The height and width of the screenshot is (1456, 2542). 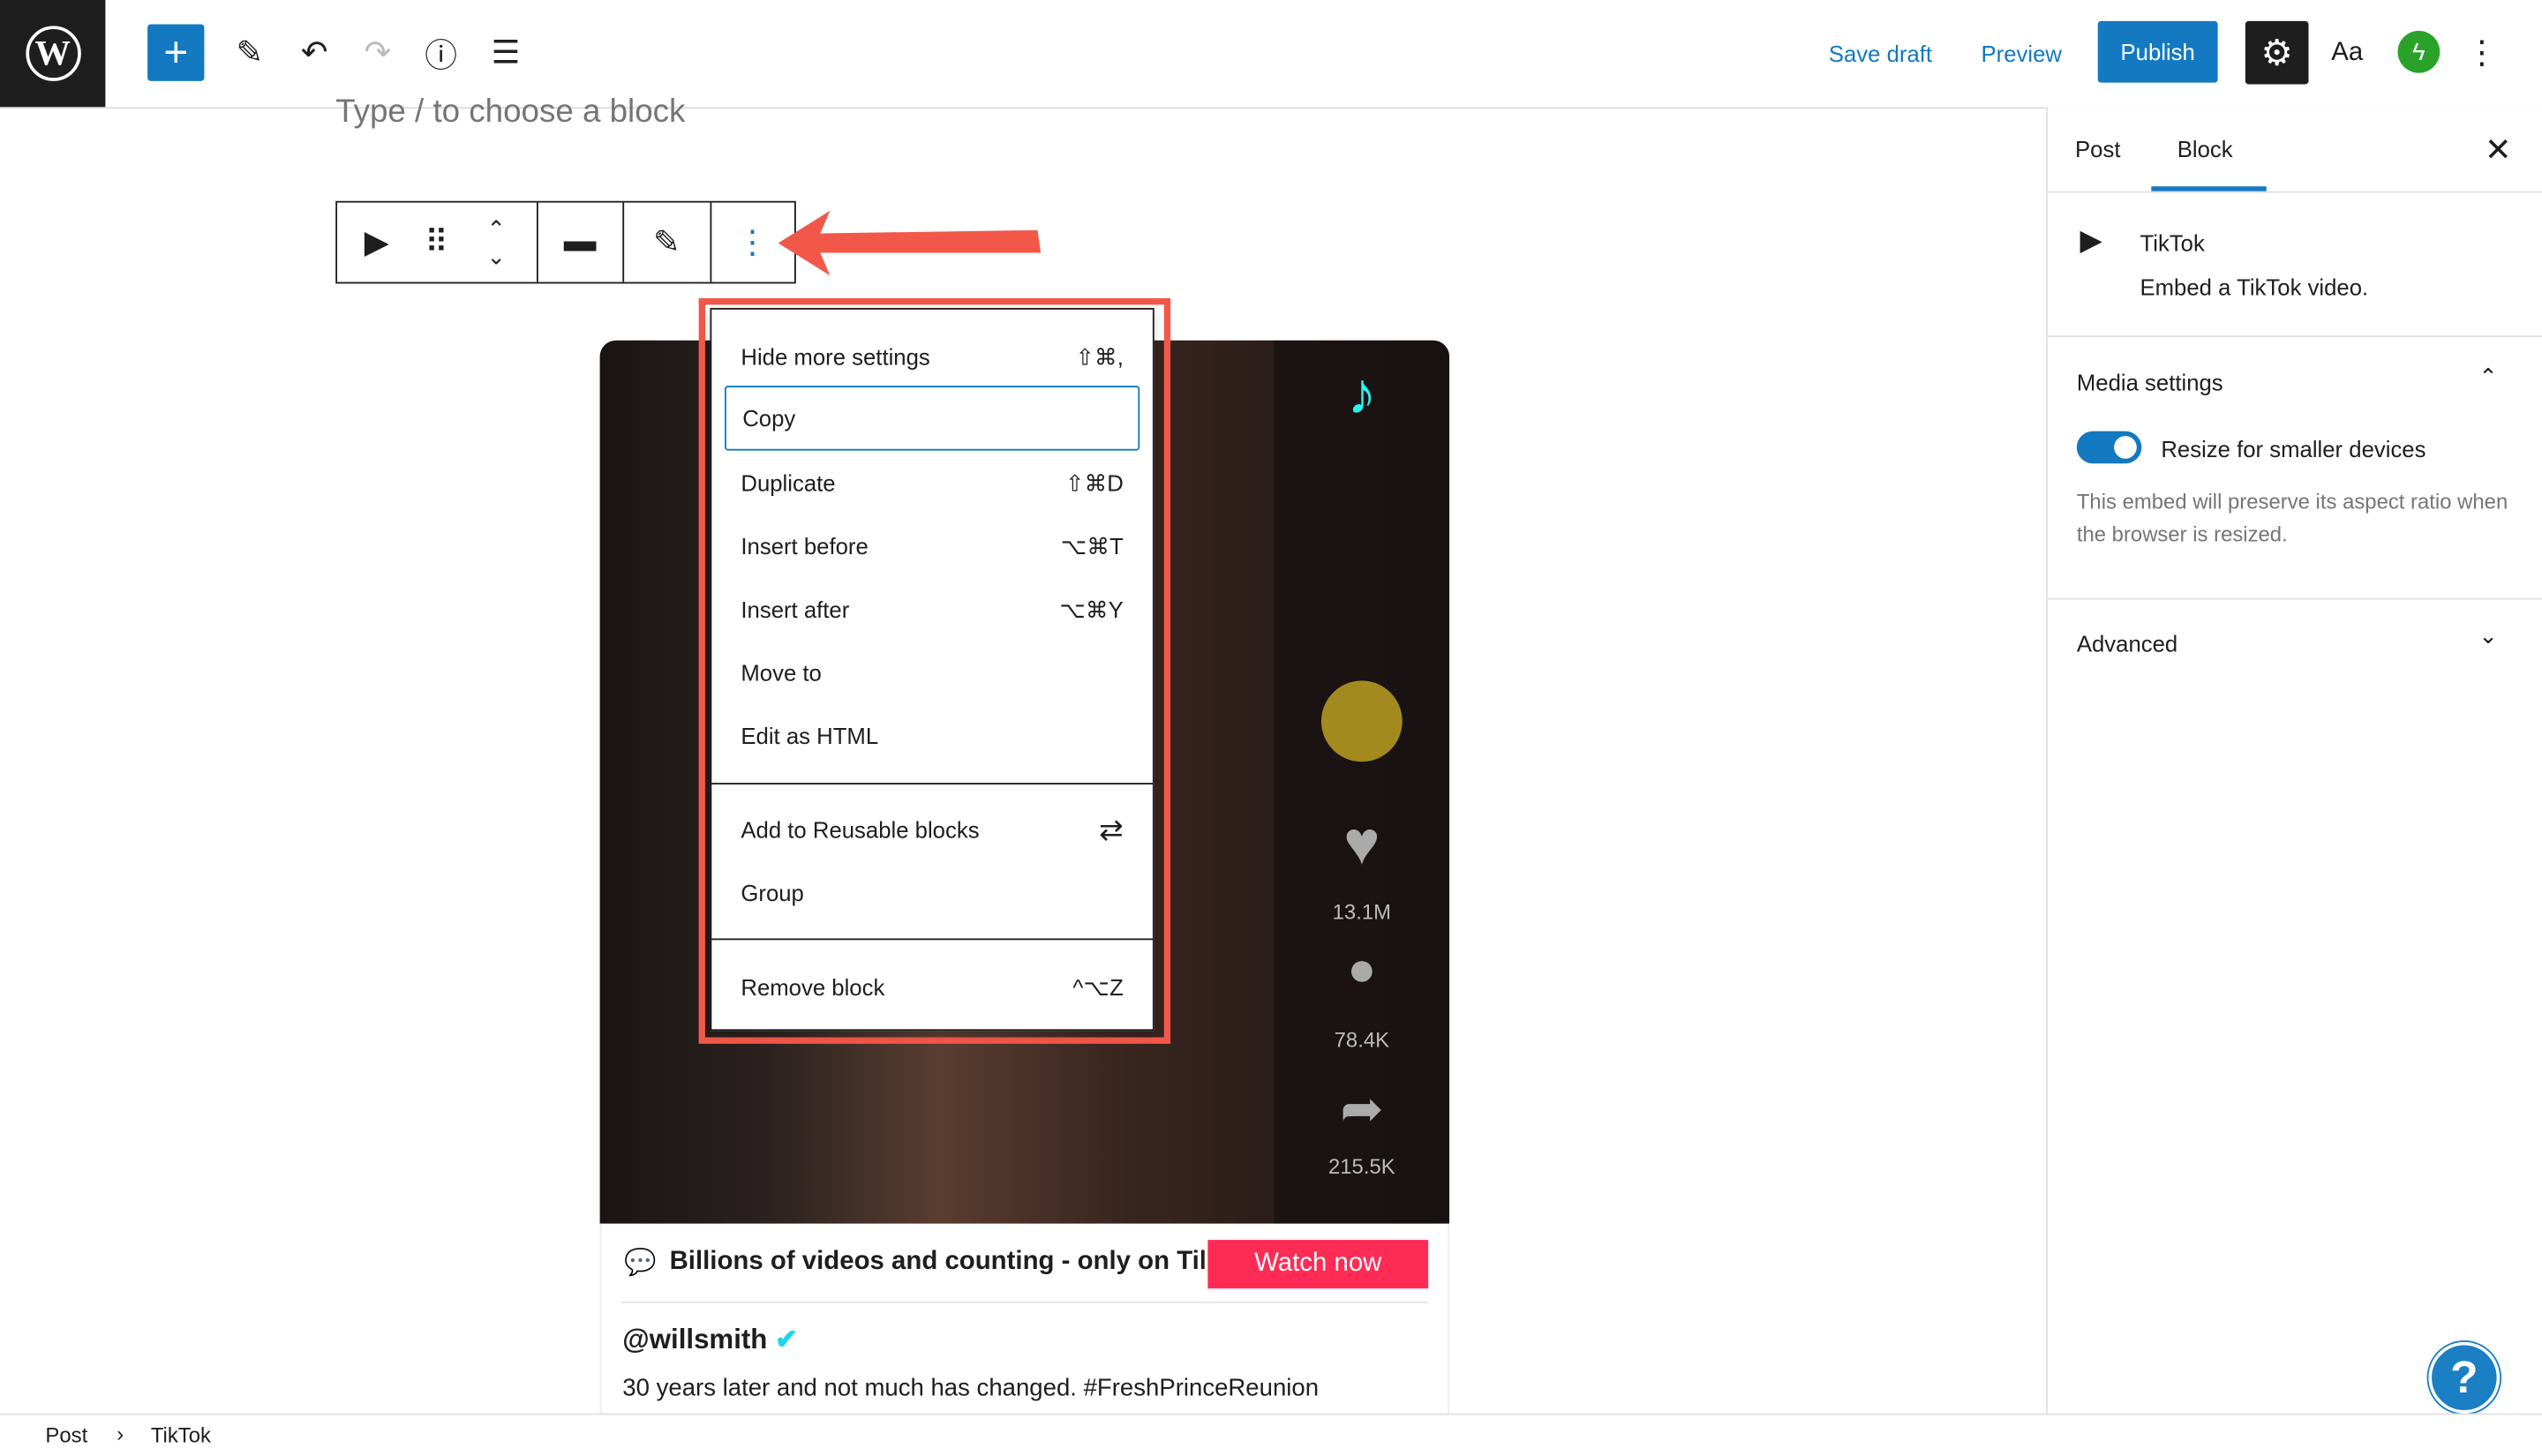 What do you see at coordinates (580, 242) in the screenshot?
I see `align-icon: ▬` at bounding box center [580, 242].